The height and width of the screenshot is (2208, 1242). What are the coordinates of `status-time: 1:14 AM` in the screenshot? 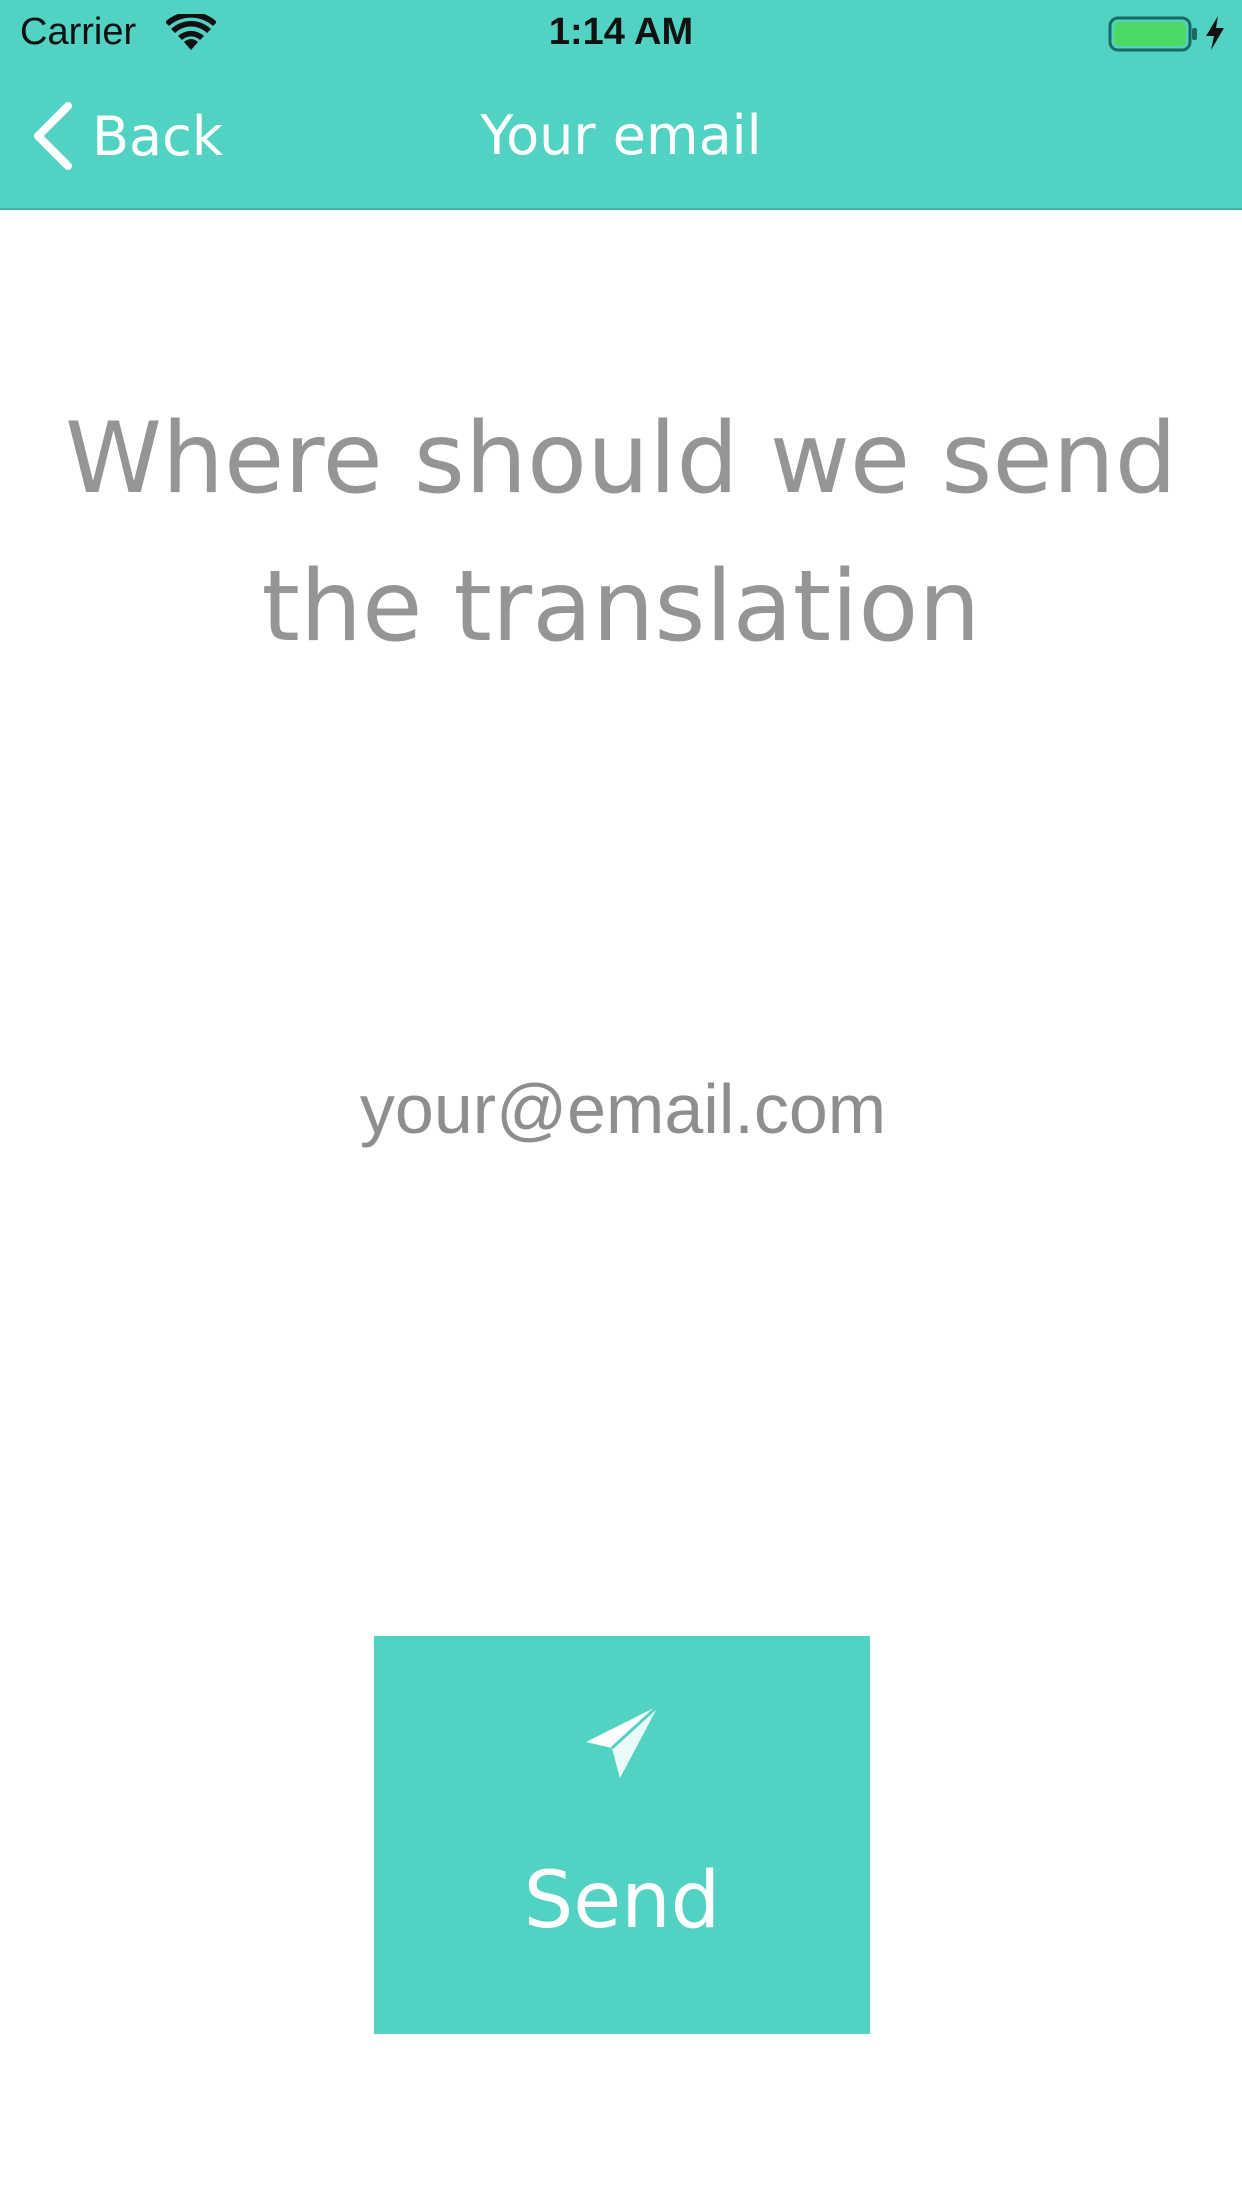 It's located at (621, 32).